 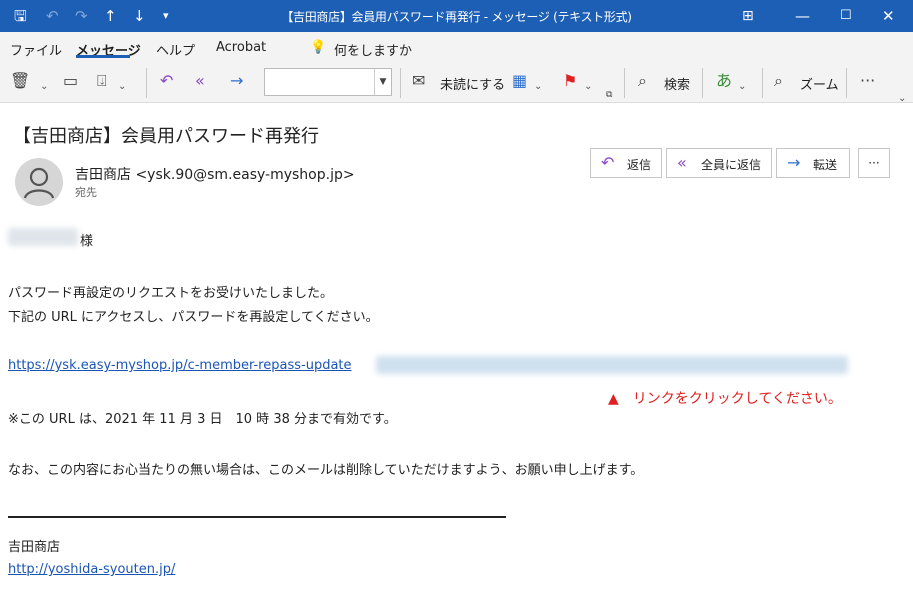 What do you see at coordinates (519, 81) in the screenshot?
I see `categorize-icon: ▦` at bounding box center [519, 81].